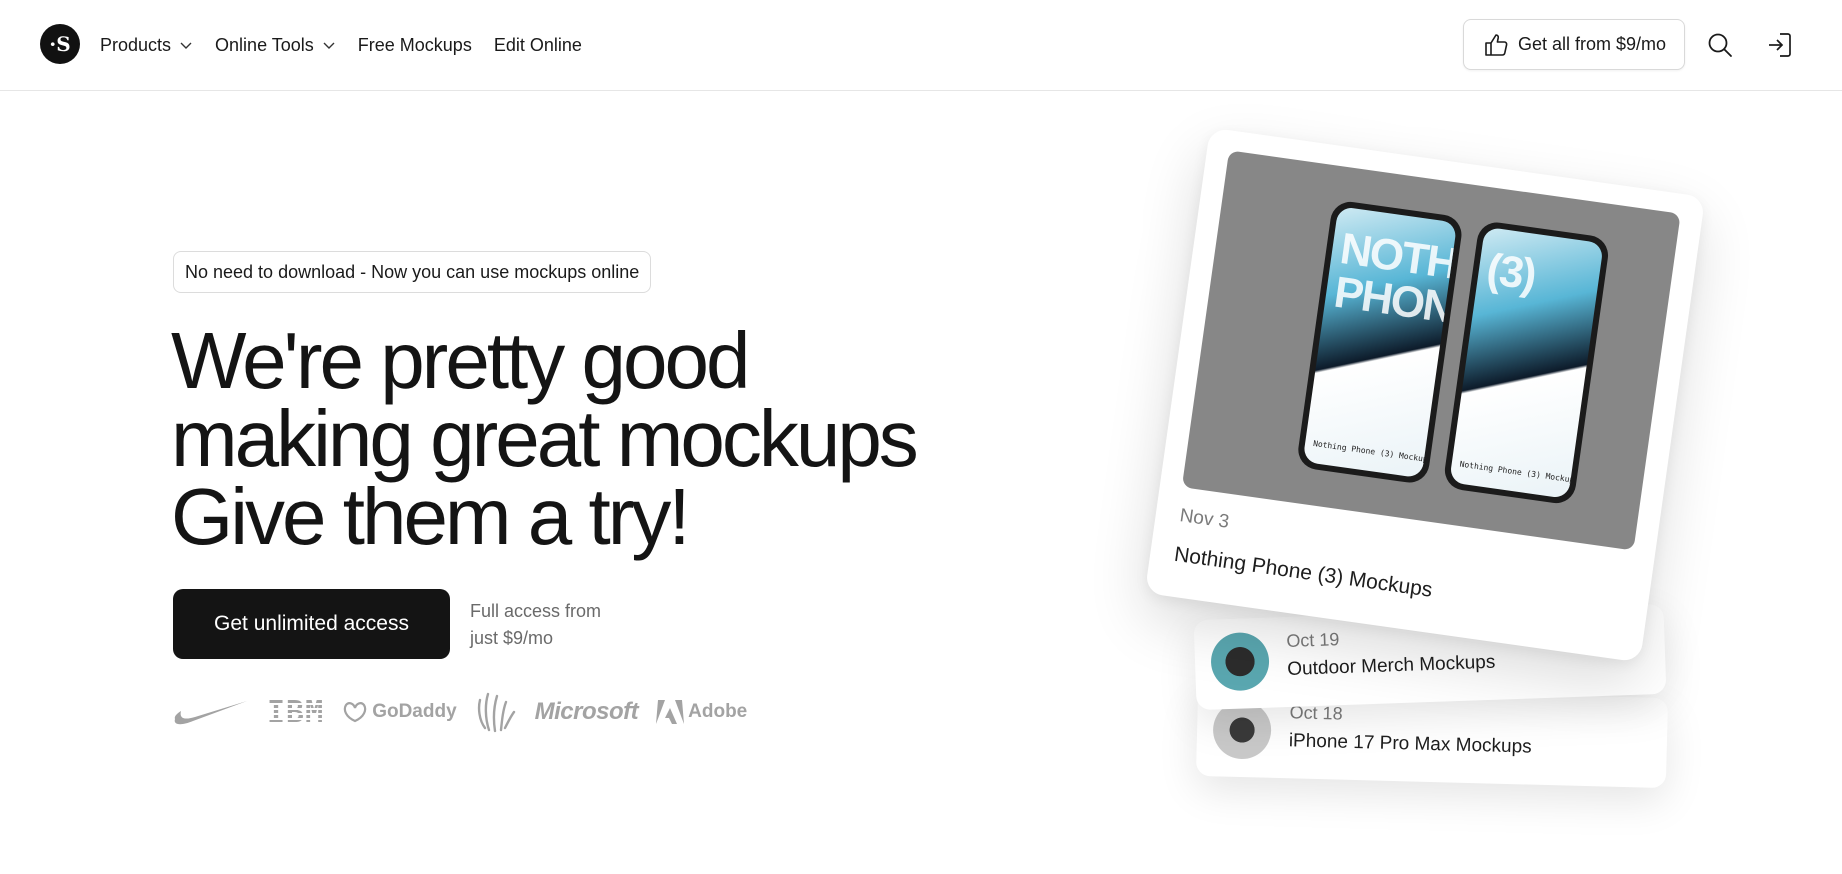 The height and width of the screenshot is (874, 1842). Describe the element at coordinates (586, 711) in the screenshot. I see `microsoft-logo: Microsoft` at that location.